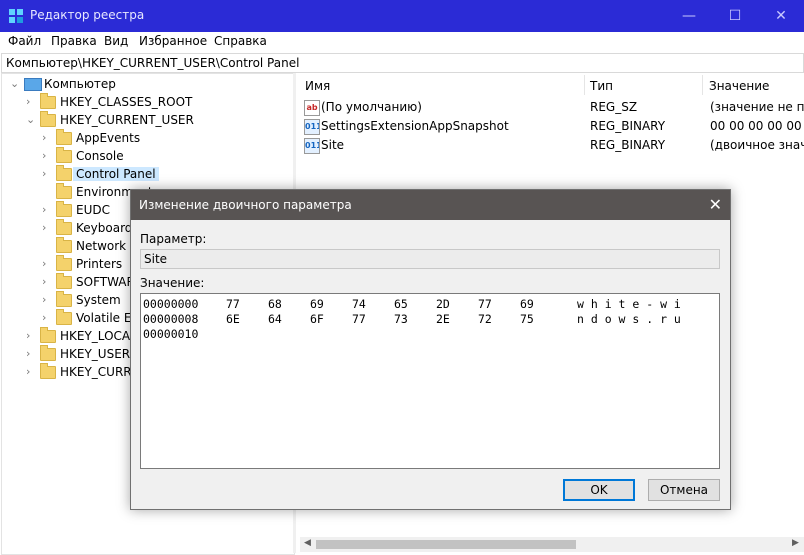 This screenshot has height=555, width=804. I want to click on tree-label: AppEvents, so click(108, 138).